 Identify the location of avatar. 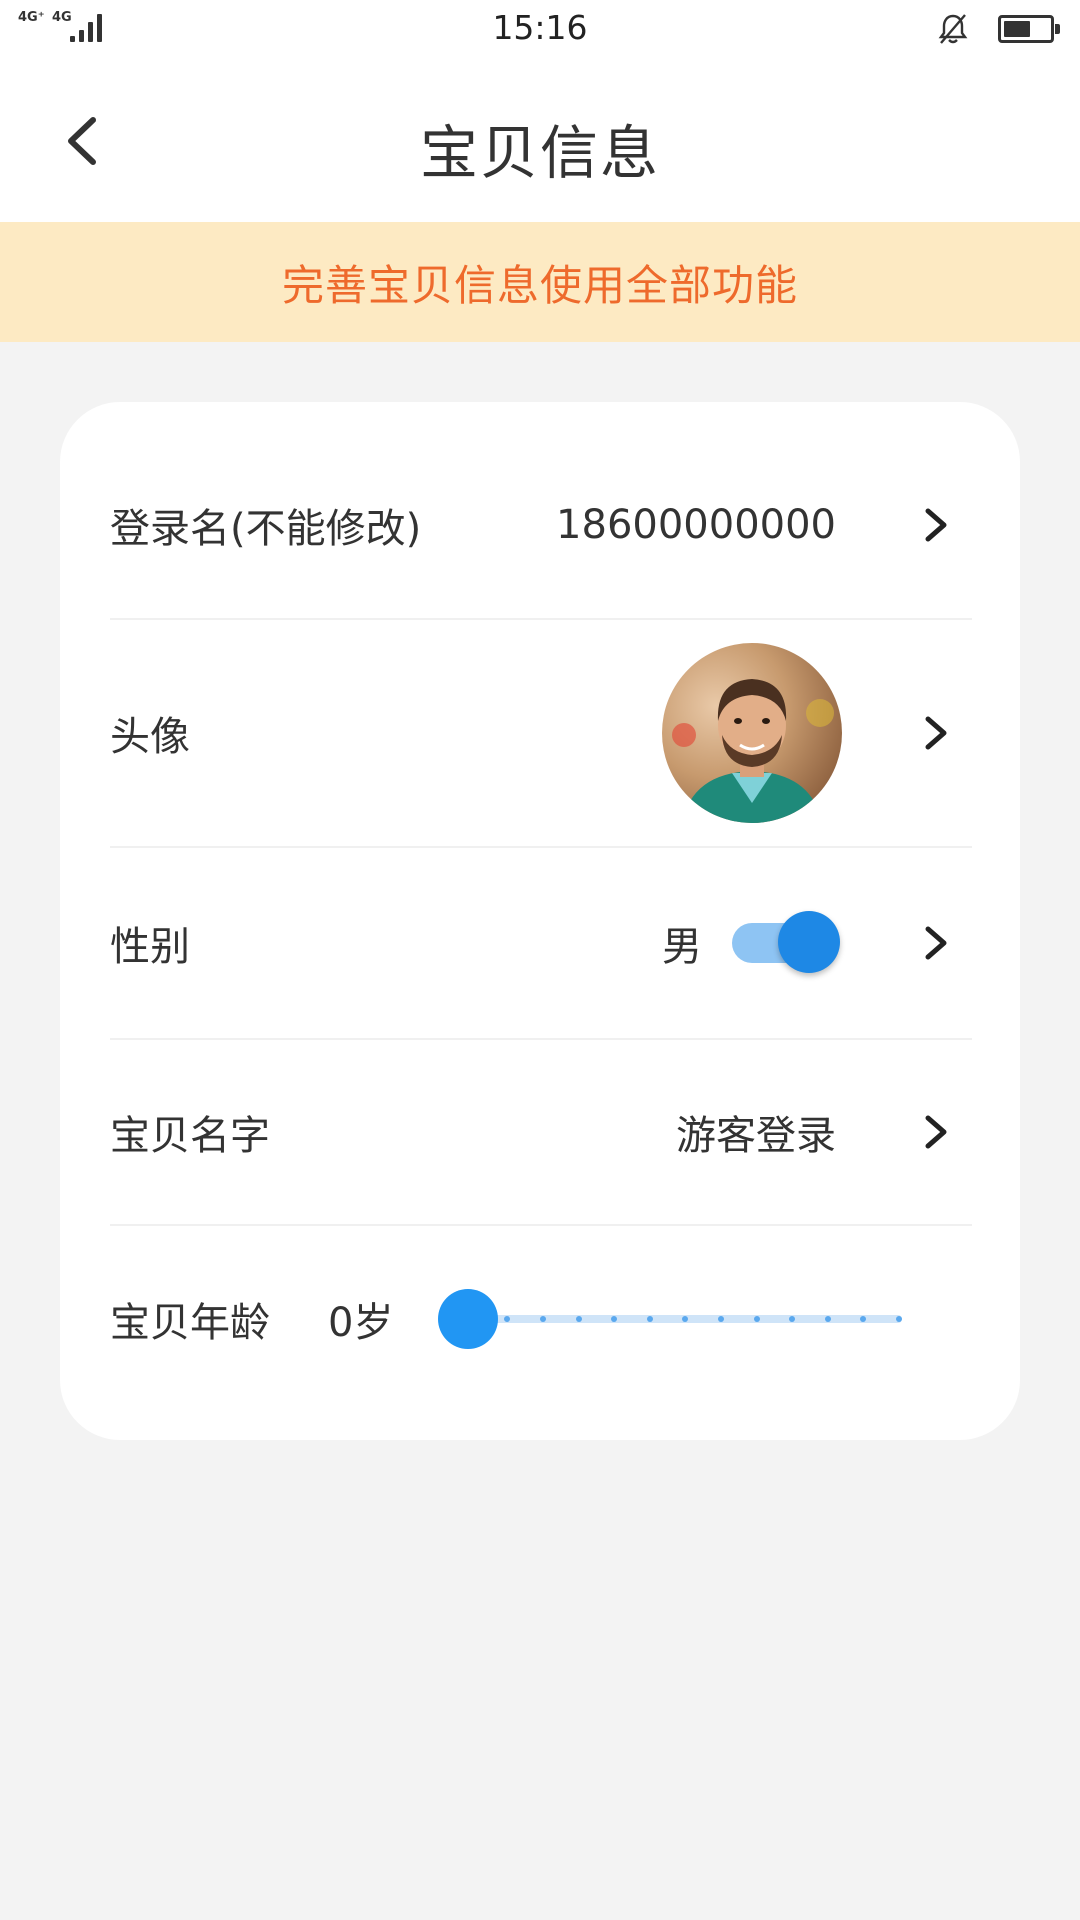
(752, 733).